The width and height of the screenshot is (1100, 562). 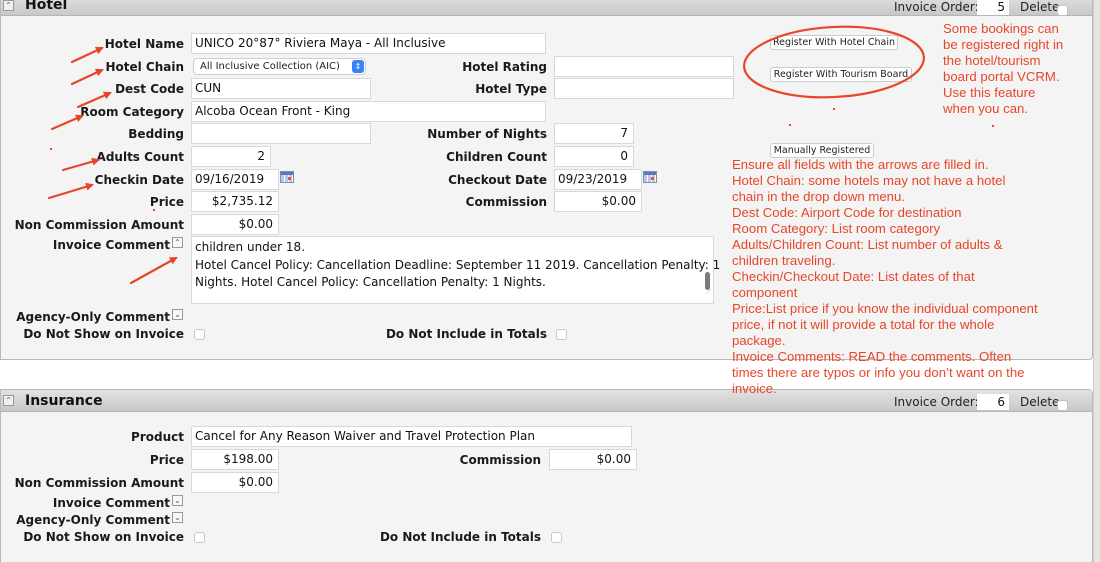 I want to click on delete-label: Delete, so click(x=1040, y=7).